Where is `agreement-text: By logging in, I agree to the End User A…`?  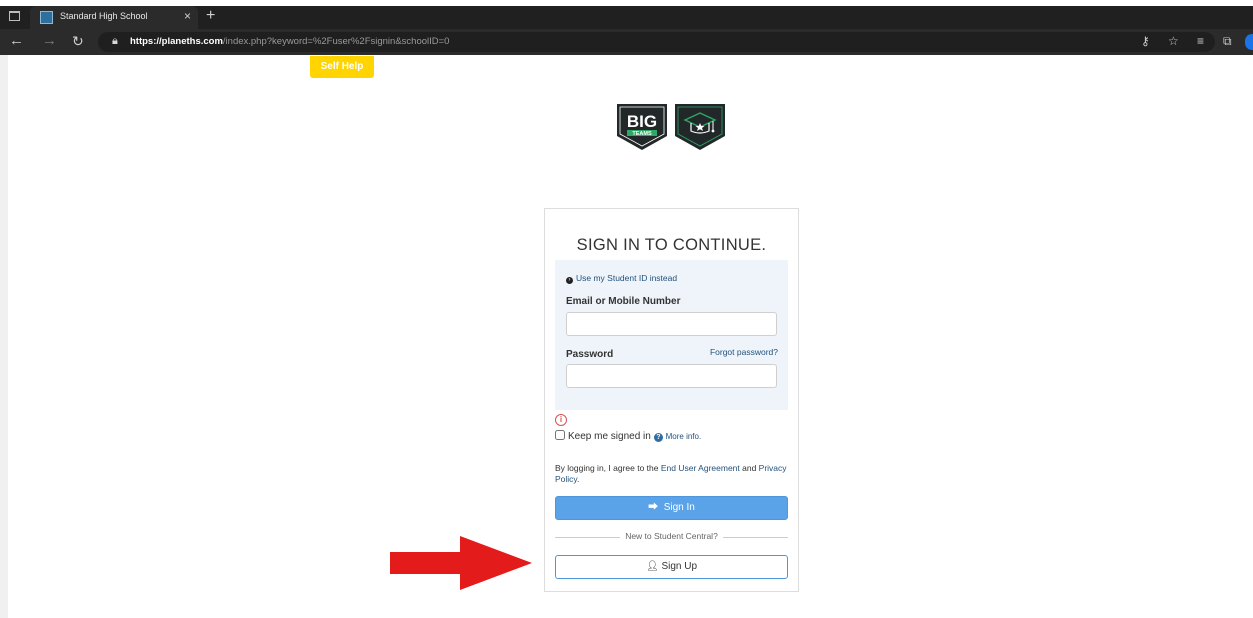
agreement-text: By logging in, I agree to the End User A… is located at coordinates (672, 474).